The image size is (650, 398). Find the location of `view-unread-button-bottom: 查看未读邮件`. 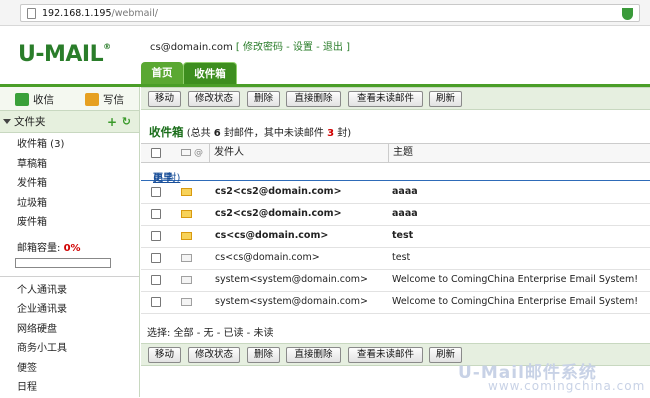

view-unread-button-bottom: 查看未读邮件 is located at coordinates (385, 355).